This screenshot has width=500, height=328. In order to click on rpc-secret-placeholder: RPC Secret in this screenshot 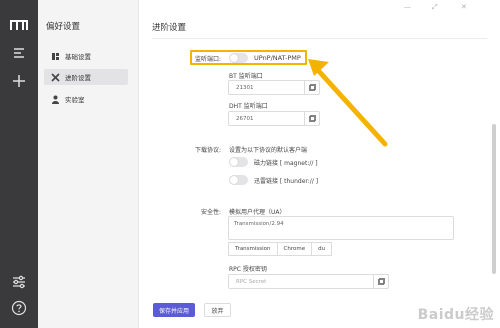, I will do `click(251, 282)`.